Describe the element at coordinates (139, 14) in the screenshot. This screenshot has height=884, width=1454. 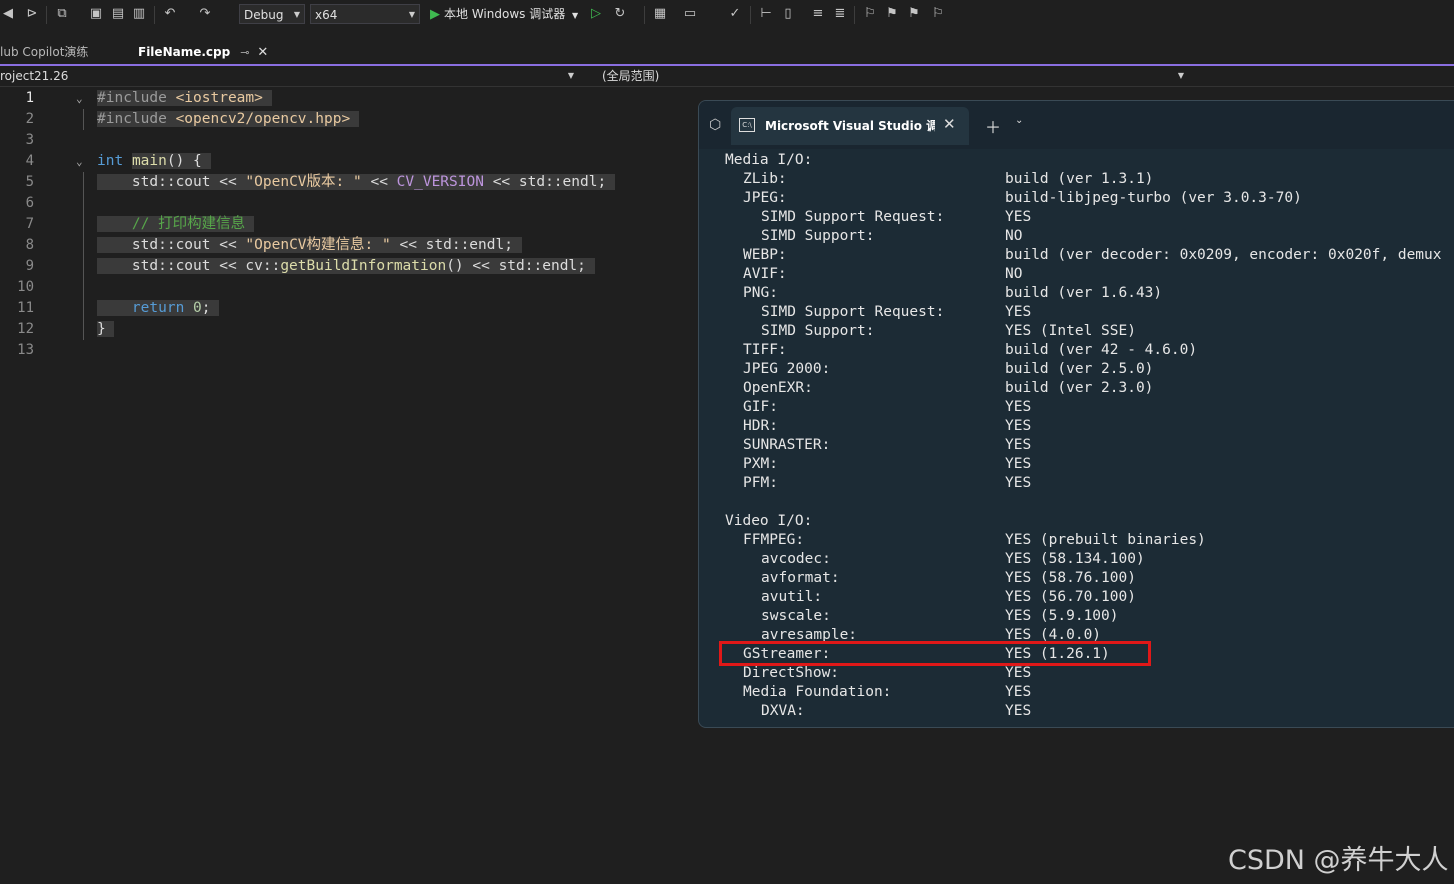
I see `save-all-icon: ▥` at that location.